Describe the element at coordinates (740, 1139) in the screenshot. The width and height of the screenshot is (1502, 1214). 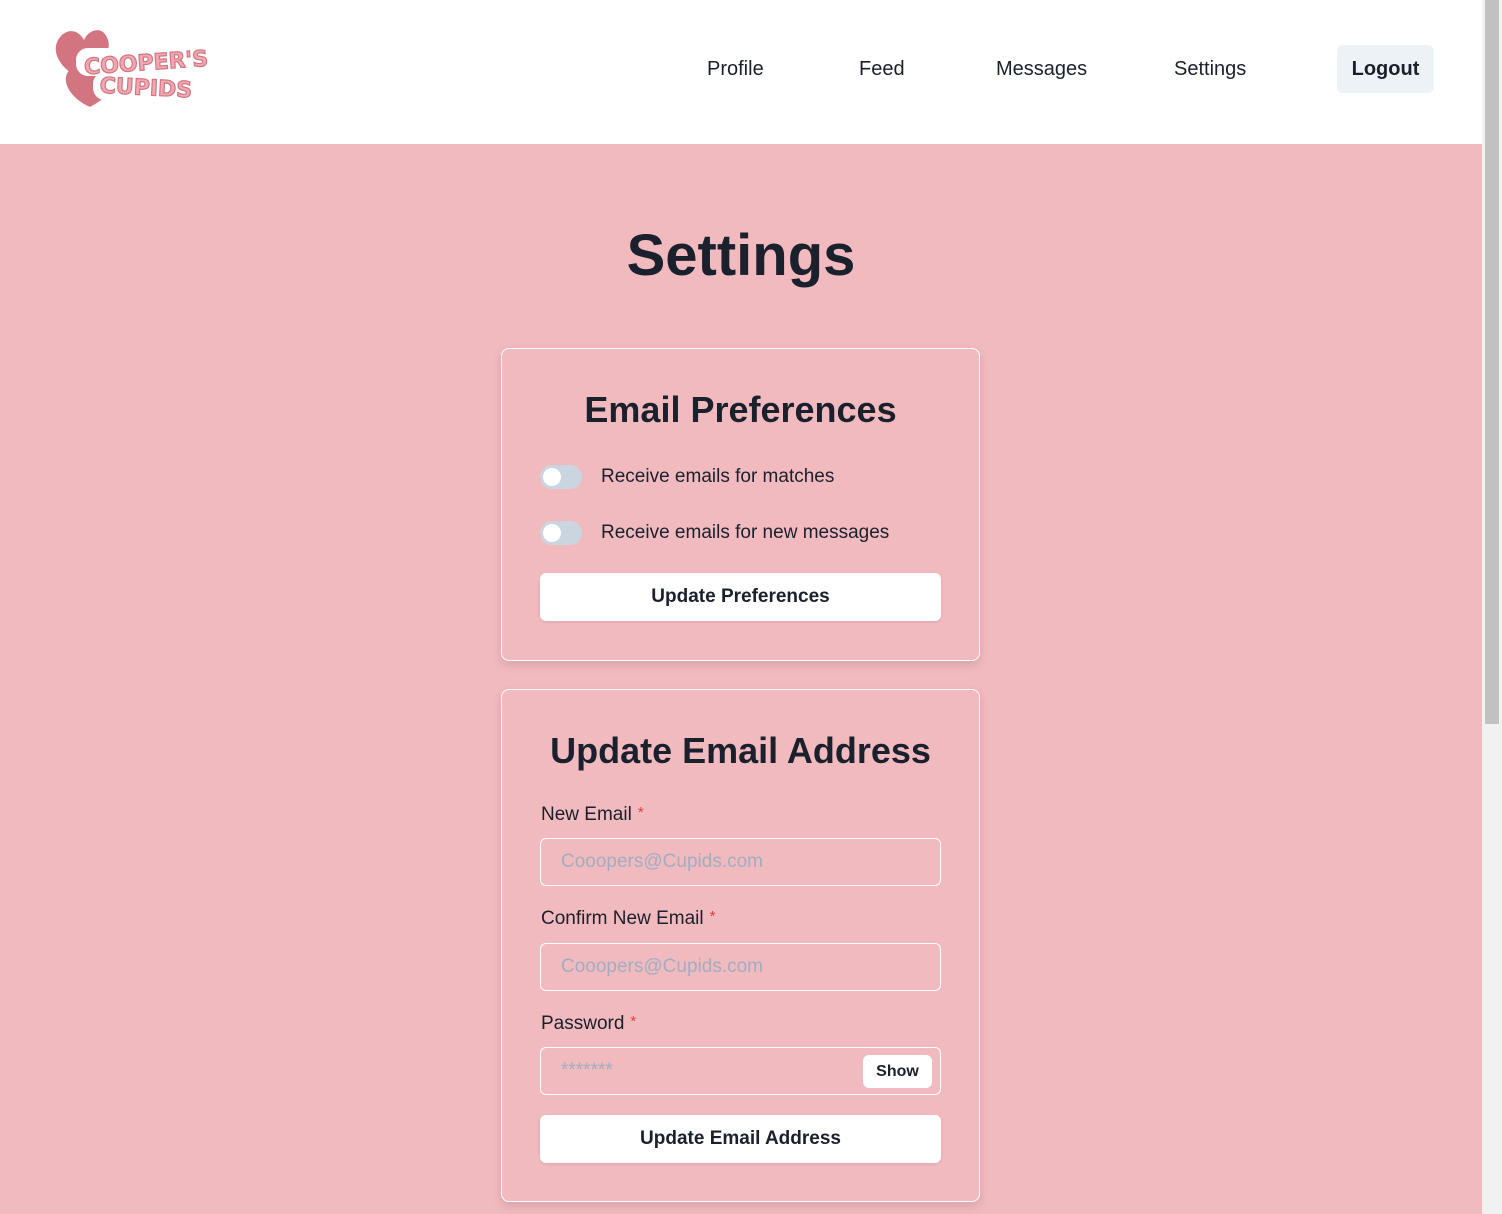
I see `update-email-button: Update Email Address` at that location.